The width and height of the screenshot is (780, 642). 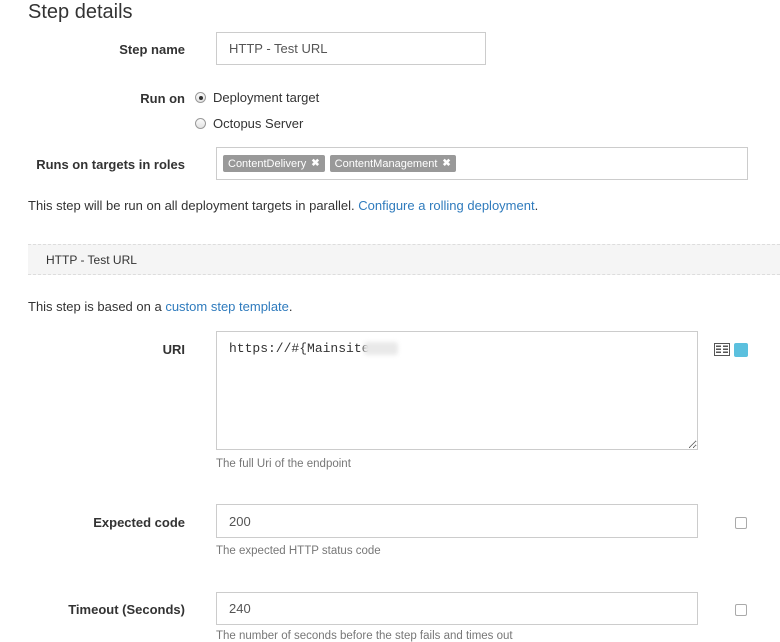 I want to click on run-on-octopus-server-option: Octopus Server, so click(x=249, y=123).